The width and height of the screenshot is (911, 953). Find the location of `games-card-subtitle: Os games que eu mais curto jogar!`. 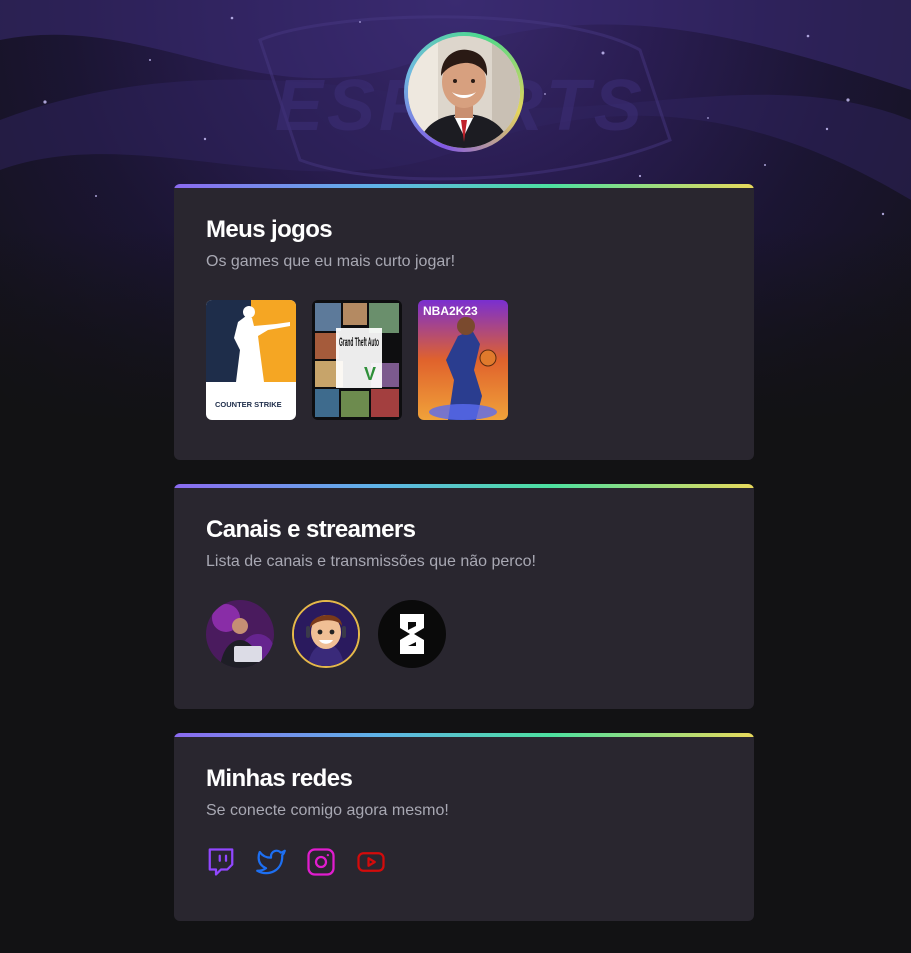

games-card-subtitle: Os games que eu mais curto jogar! is located at coordinates (331, 261).